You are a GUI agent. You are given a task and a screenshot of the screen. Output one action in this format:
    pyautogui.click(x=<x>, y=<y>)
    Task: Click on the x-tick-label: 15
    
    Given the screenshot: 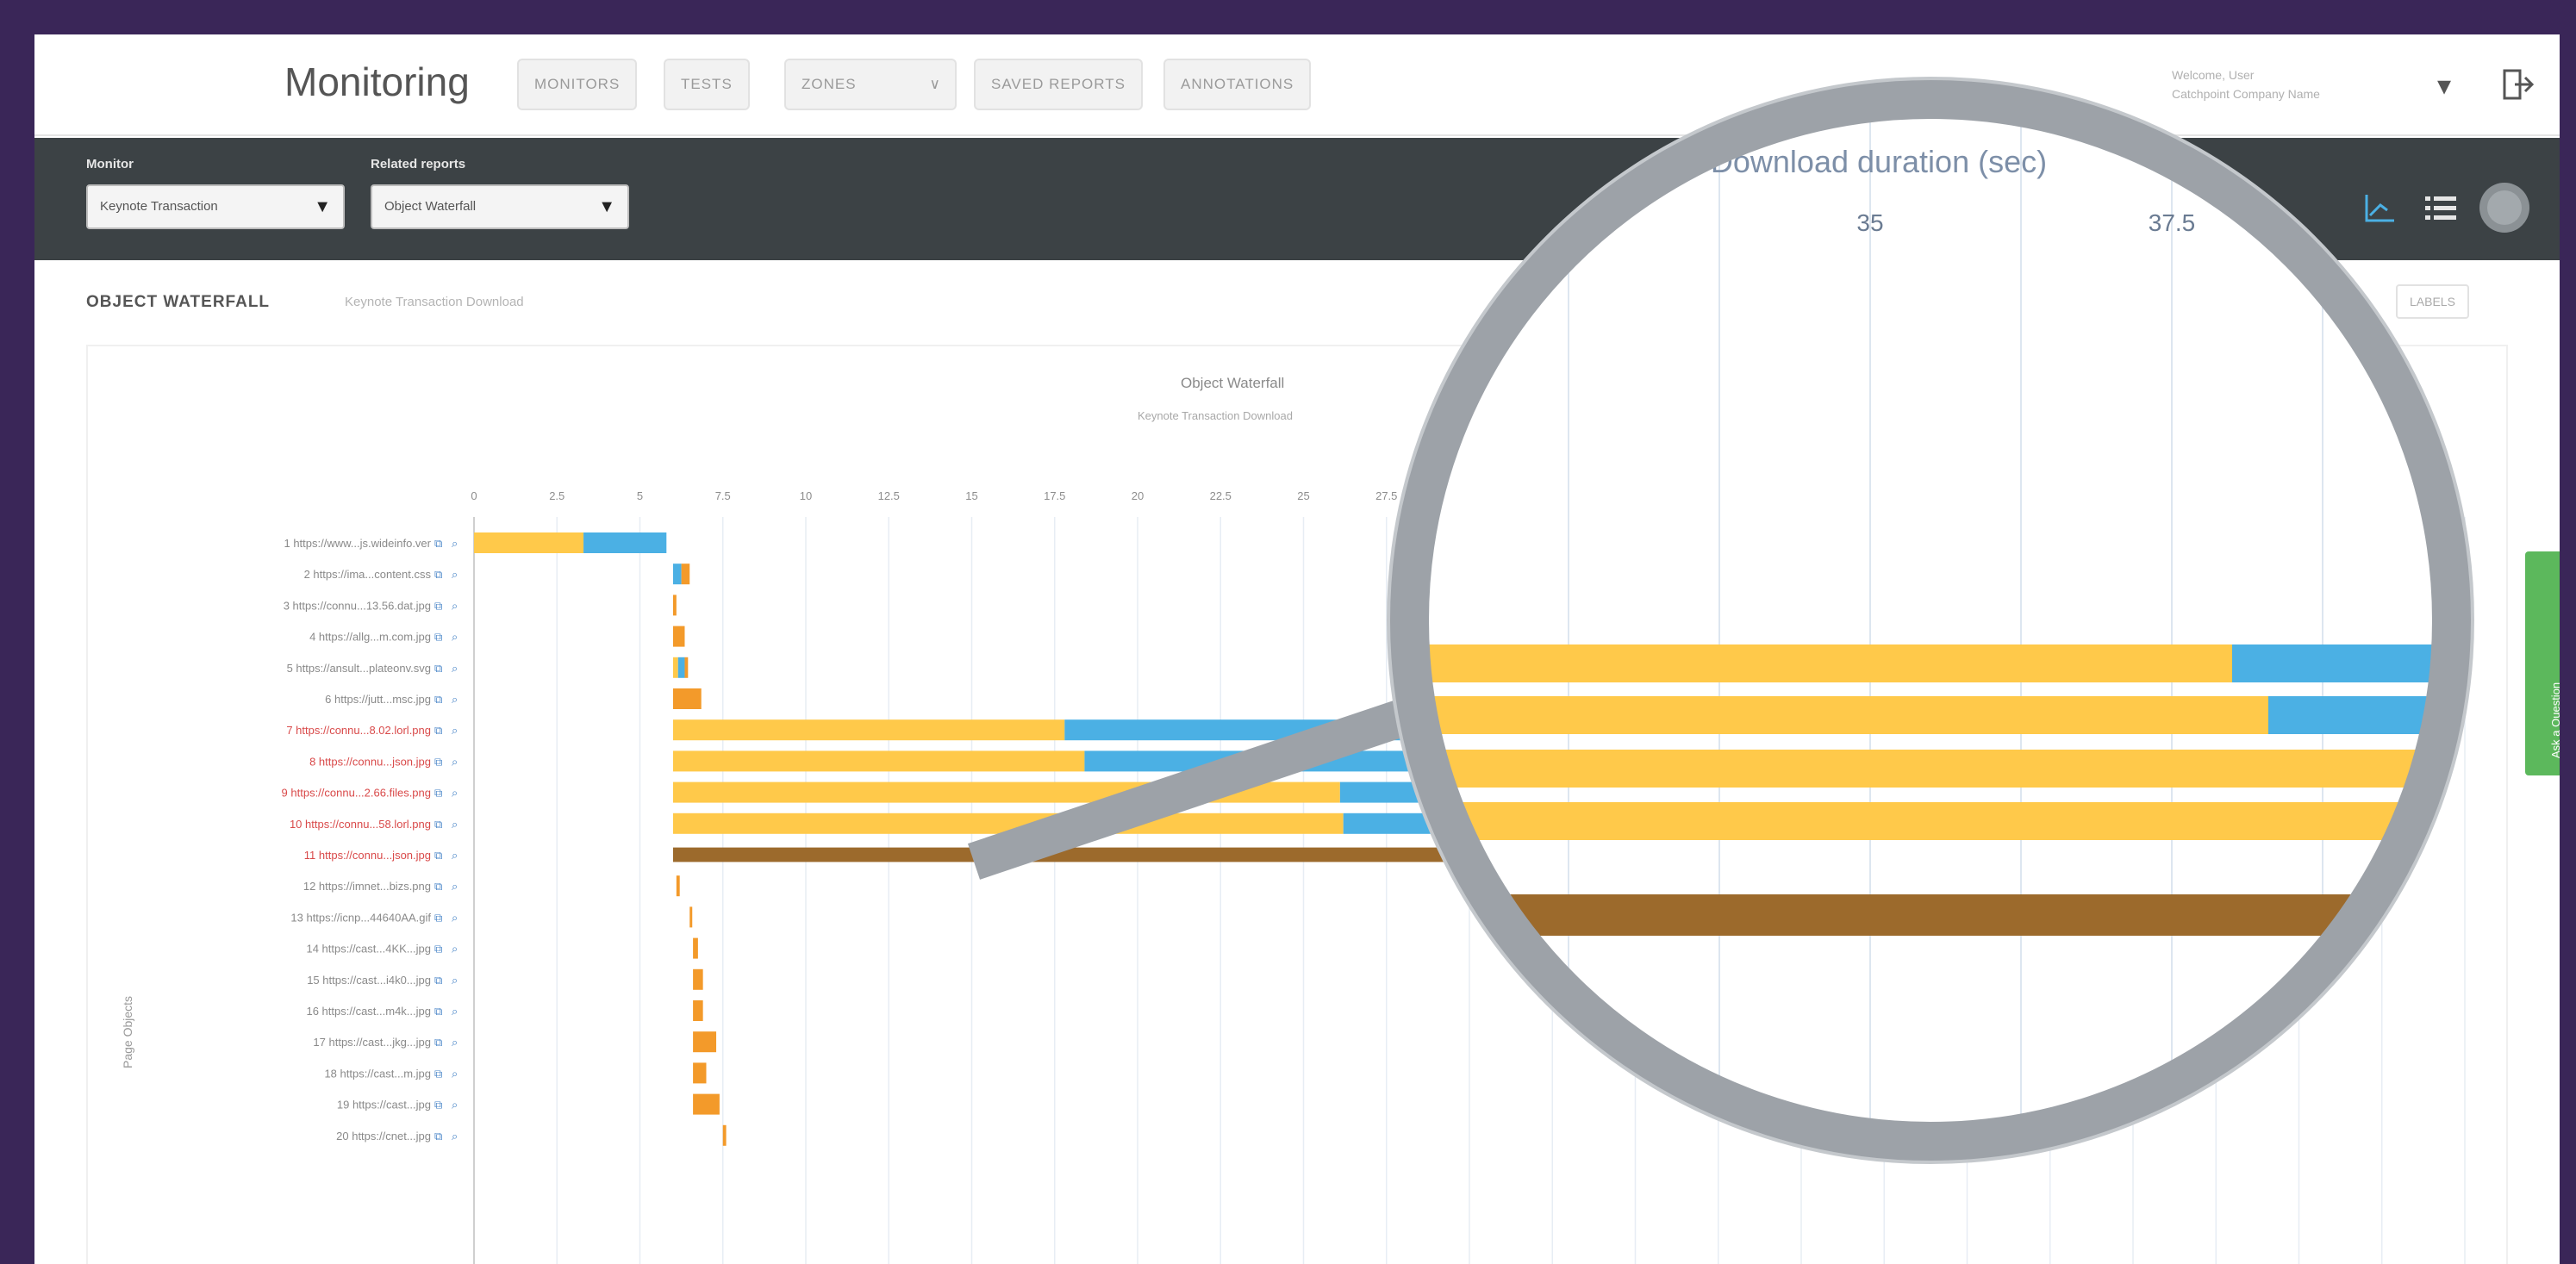 What is the action you would take?
    pyautogui.click(x=971, y=496)
    